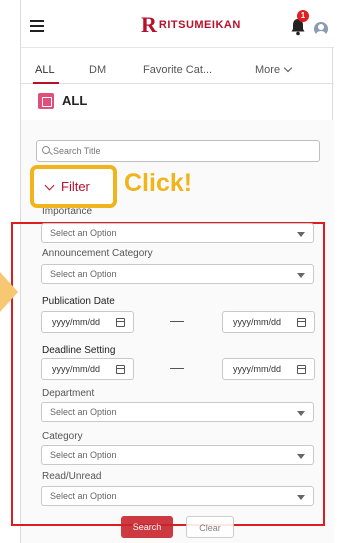 The height and width of the screenshot is (543, 339). I want to click on list-view-icon, so click(46, 101).